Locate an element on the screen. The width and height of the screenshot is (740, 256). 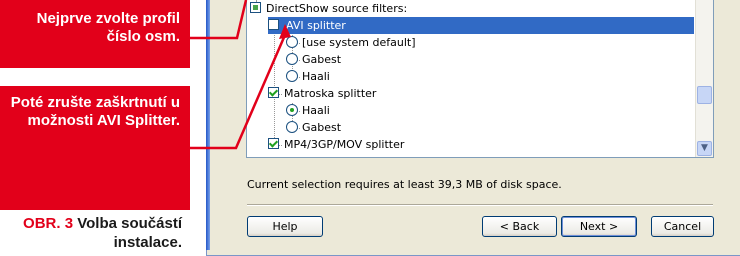
pointer-line-avi is located at coordinates (238, 92).